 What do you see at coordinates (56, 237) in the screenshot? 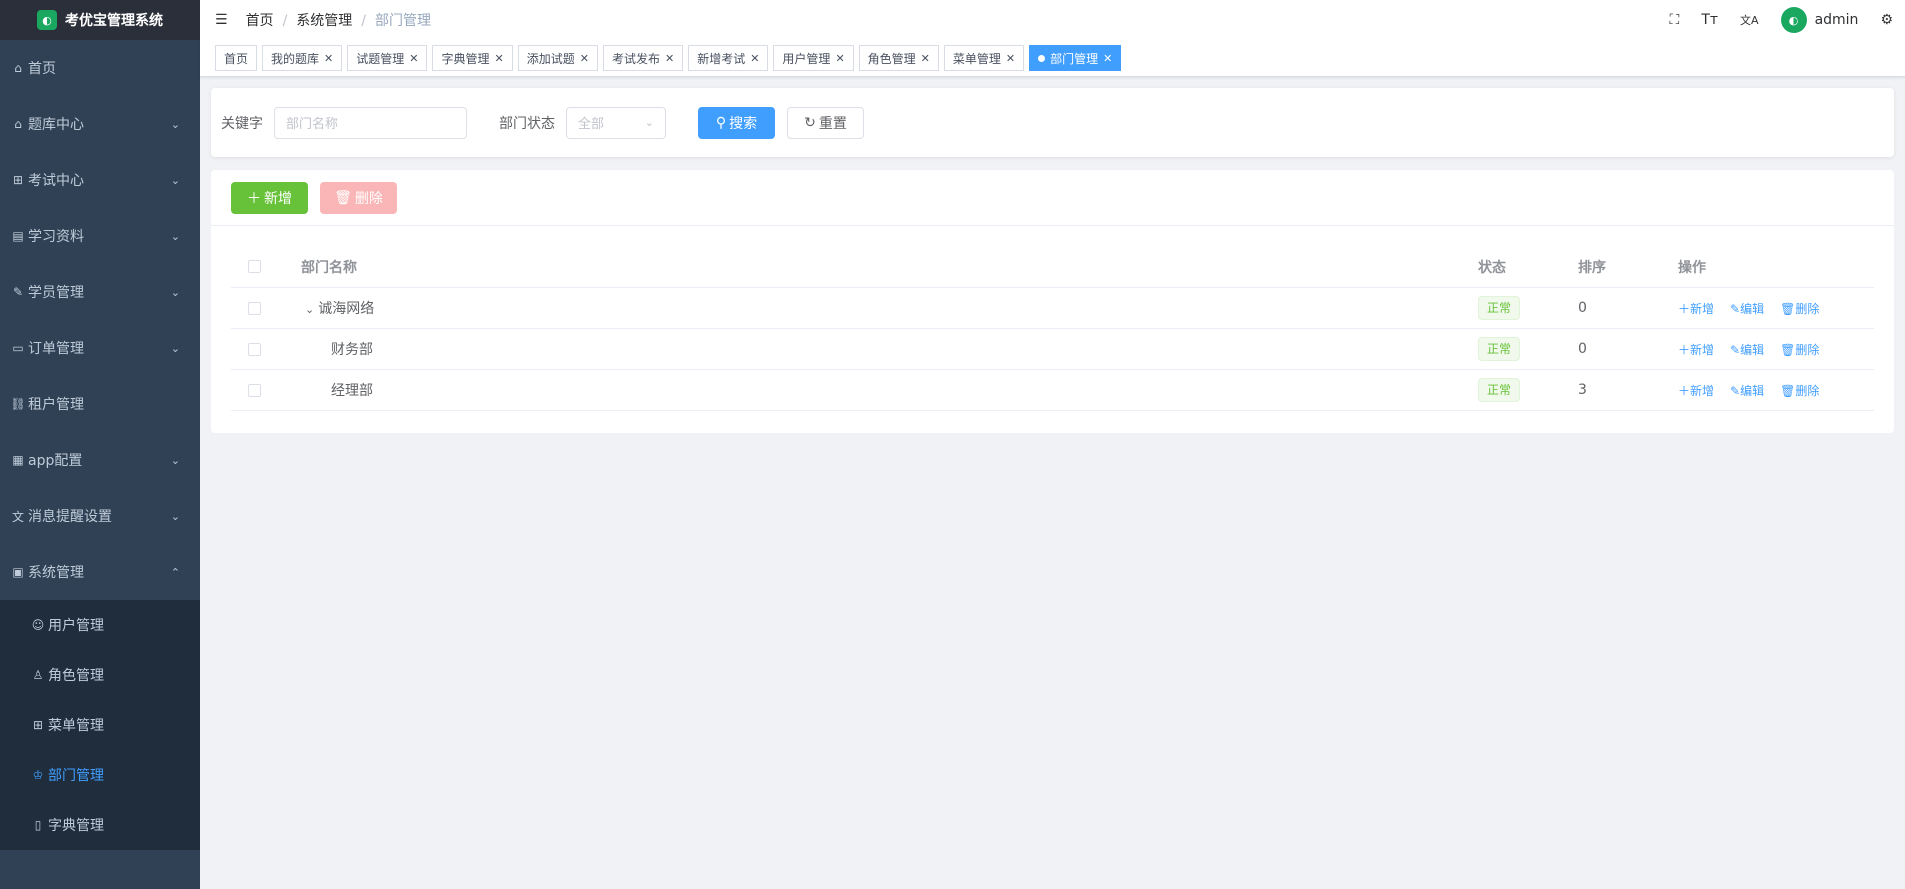
I see `sidebar-item-label: 学习资料` at bounding box center [56, 237].